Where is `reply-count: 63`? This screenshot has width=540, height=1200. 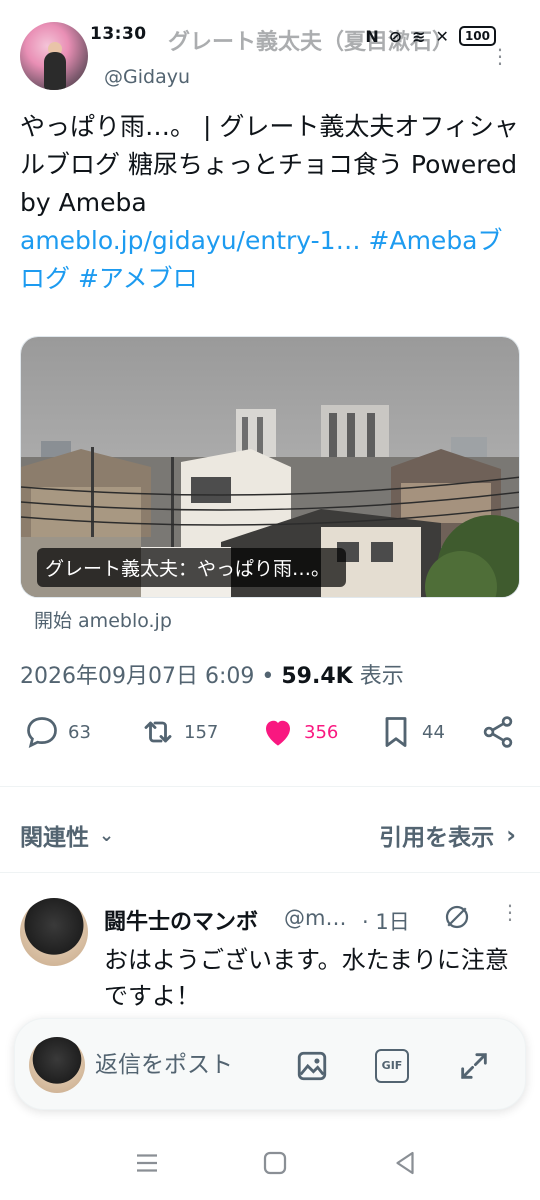 reply-count: 63 is located at coordinates (79, 732).